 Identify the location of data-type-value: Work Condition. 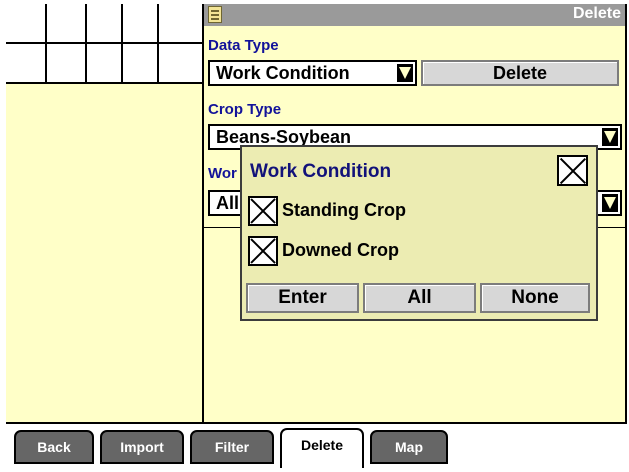
(283, 73).